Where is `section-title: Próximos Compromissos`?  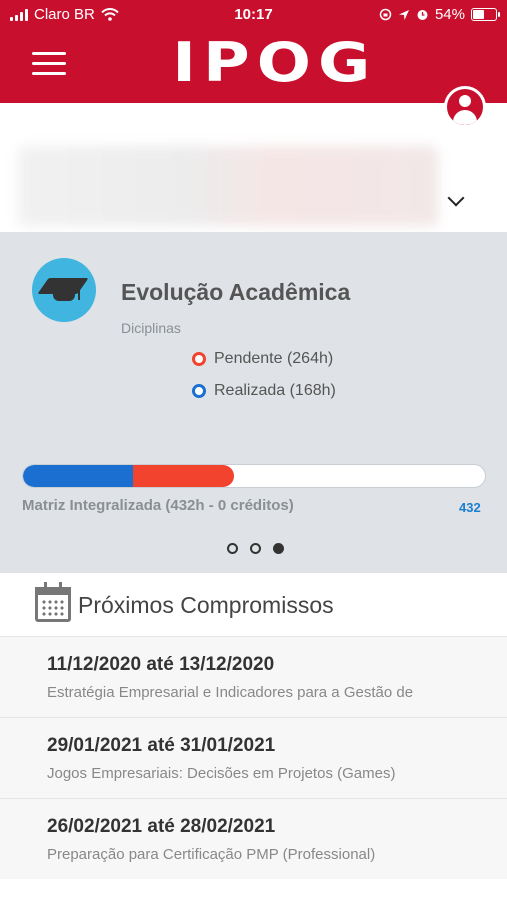
section-title: Próximos Compromissos is located at coordinates (206, 605).